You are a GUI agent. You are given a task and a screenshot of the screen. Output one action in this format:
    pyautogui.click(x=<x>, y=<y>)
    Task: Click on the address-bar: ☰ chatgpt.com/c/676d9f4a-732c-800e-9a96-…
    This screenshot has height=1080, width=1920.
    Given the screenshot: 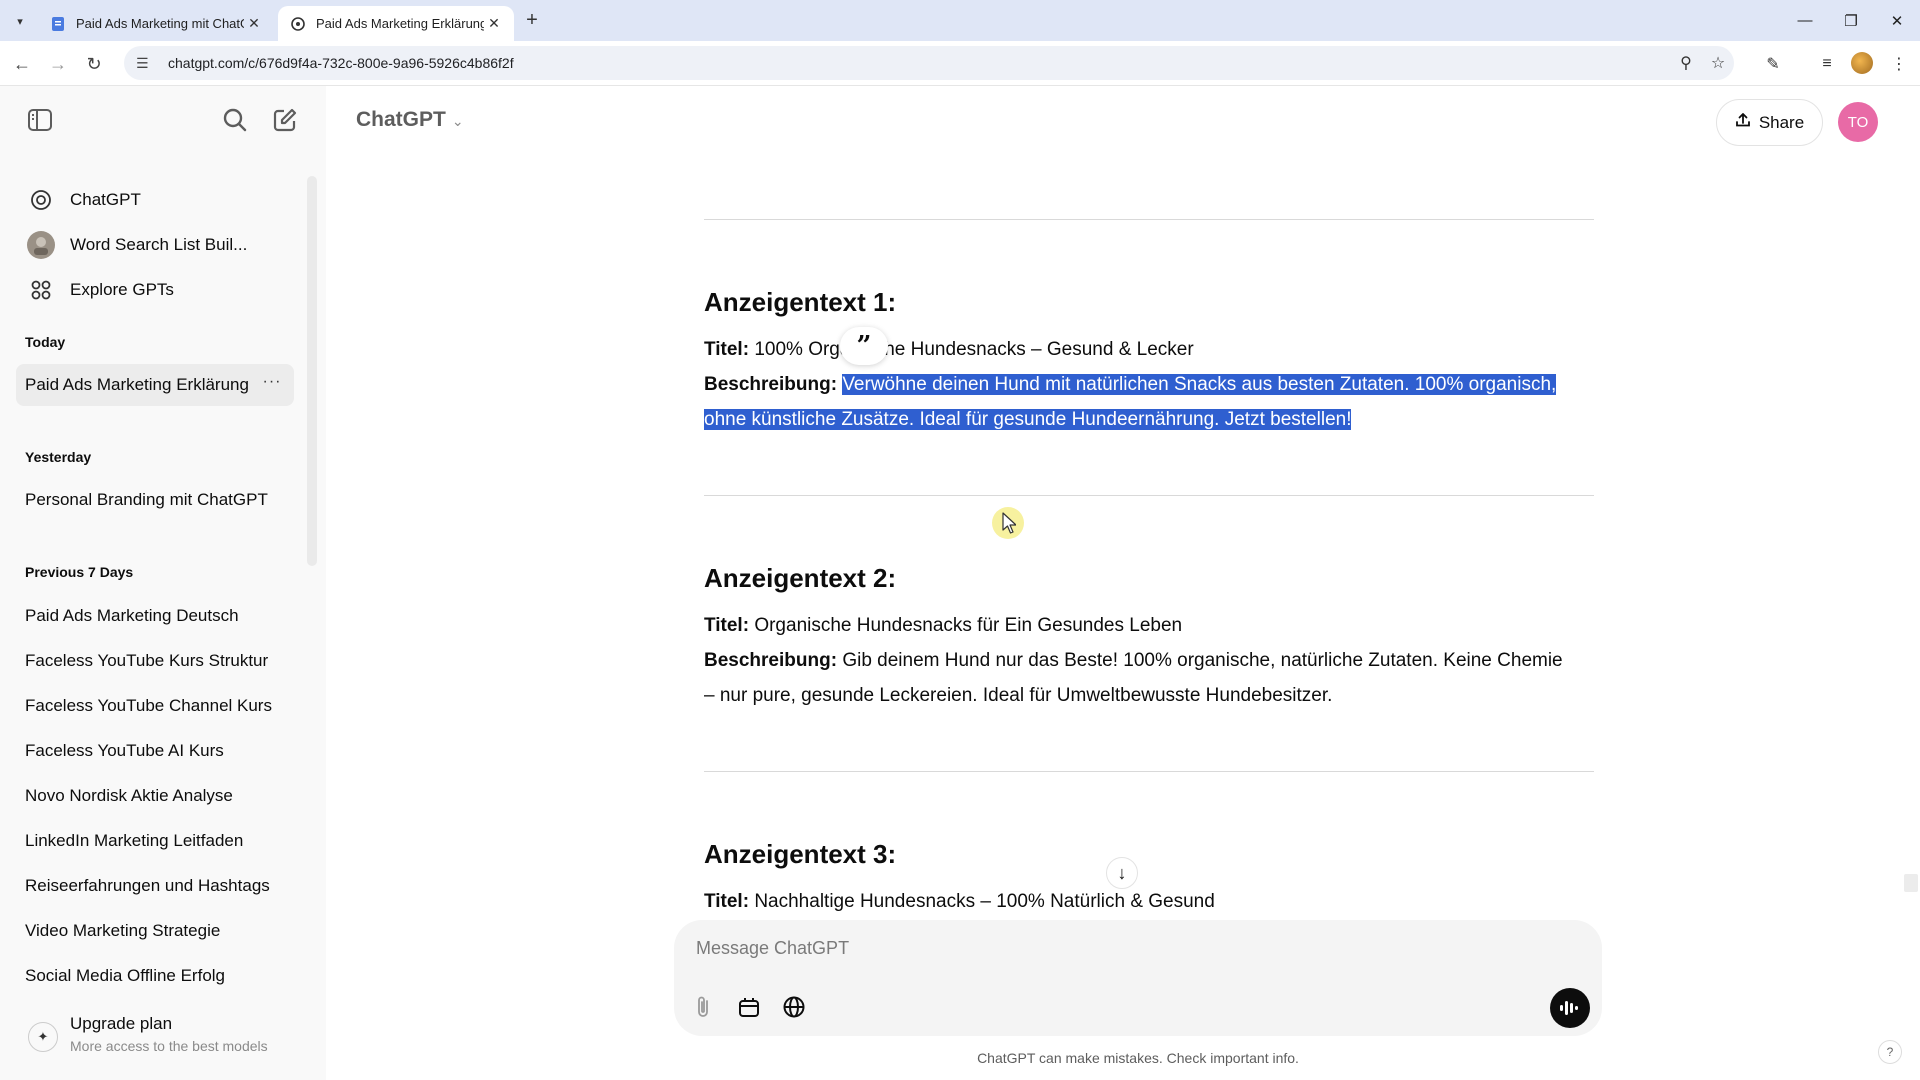 What is the action you would take?
    pyautogui.click(x=929, y=63)
    